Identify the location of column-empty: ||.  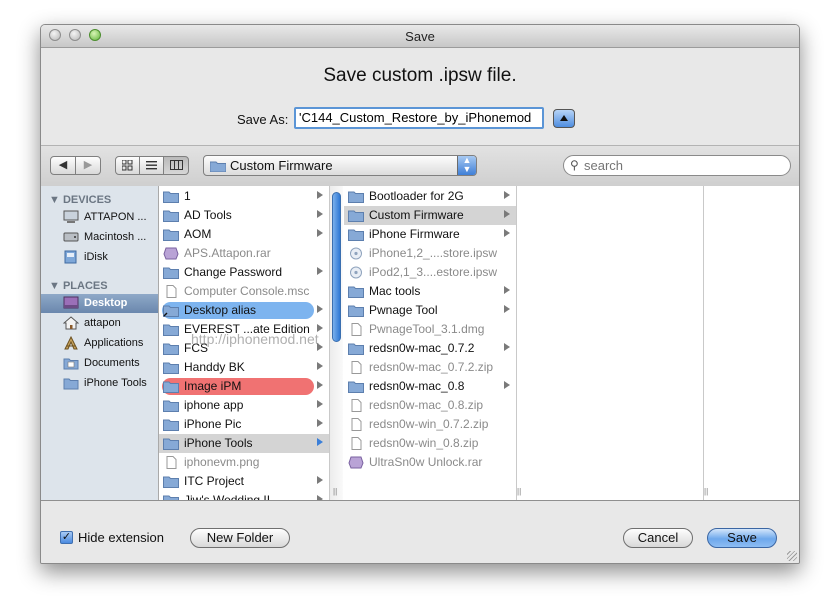
(751, 343).